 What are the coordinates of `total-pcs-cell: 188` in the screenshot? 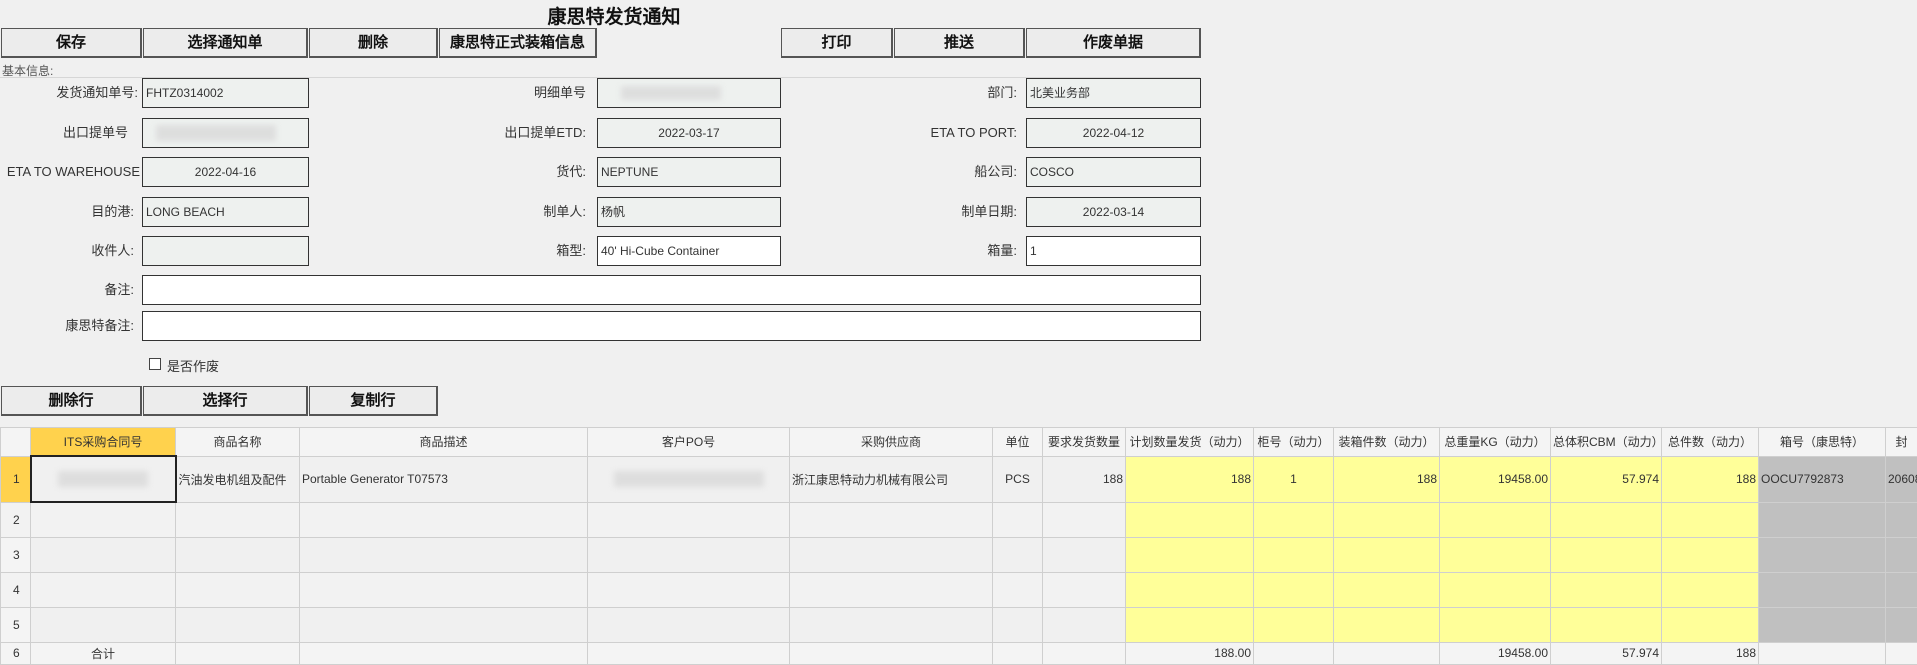 It's located at (1710, 479).